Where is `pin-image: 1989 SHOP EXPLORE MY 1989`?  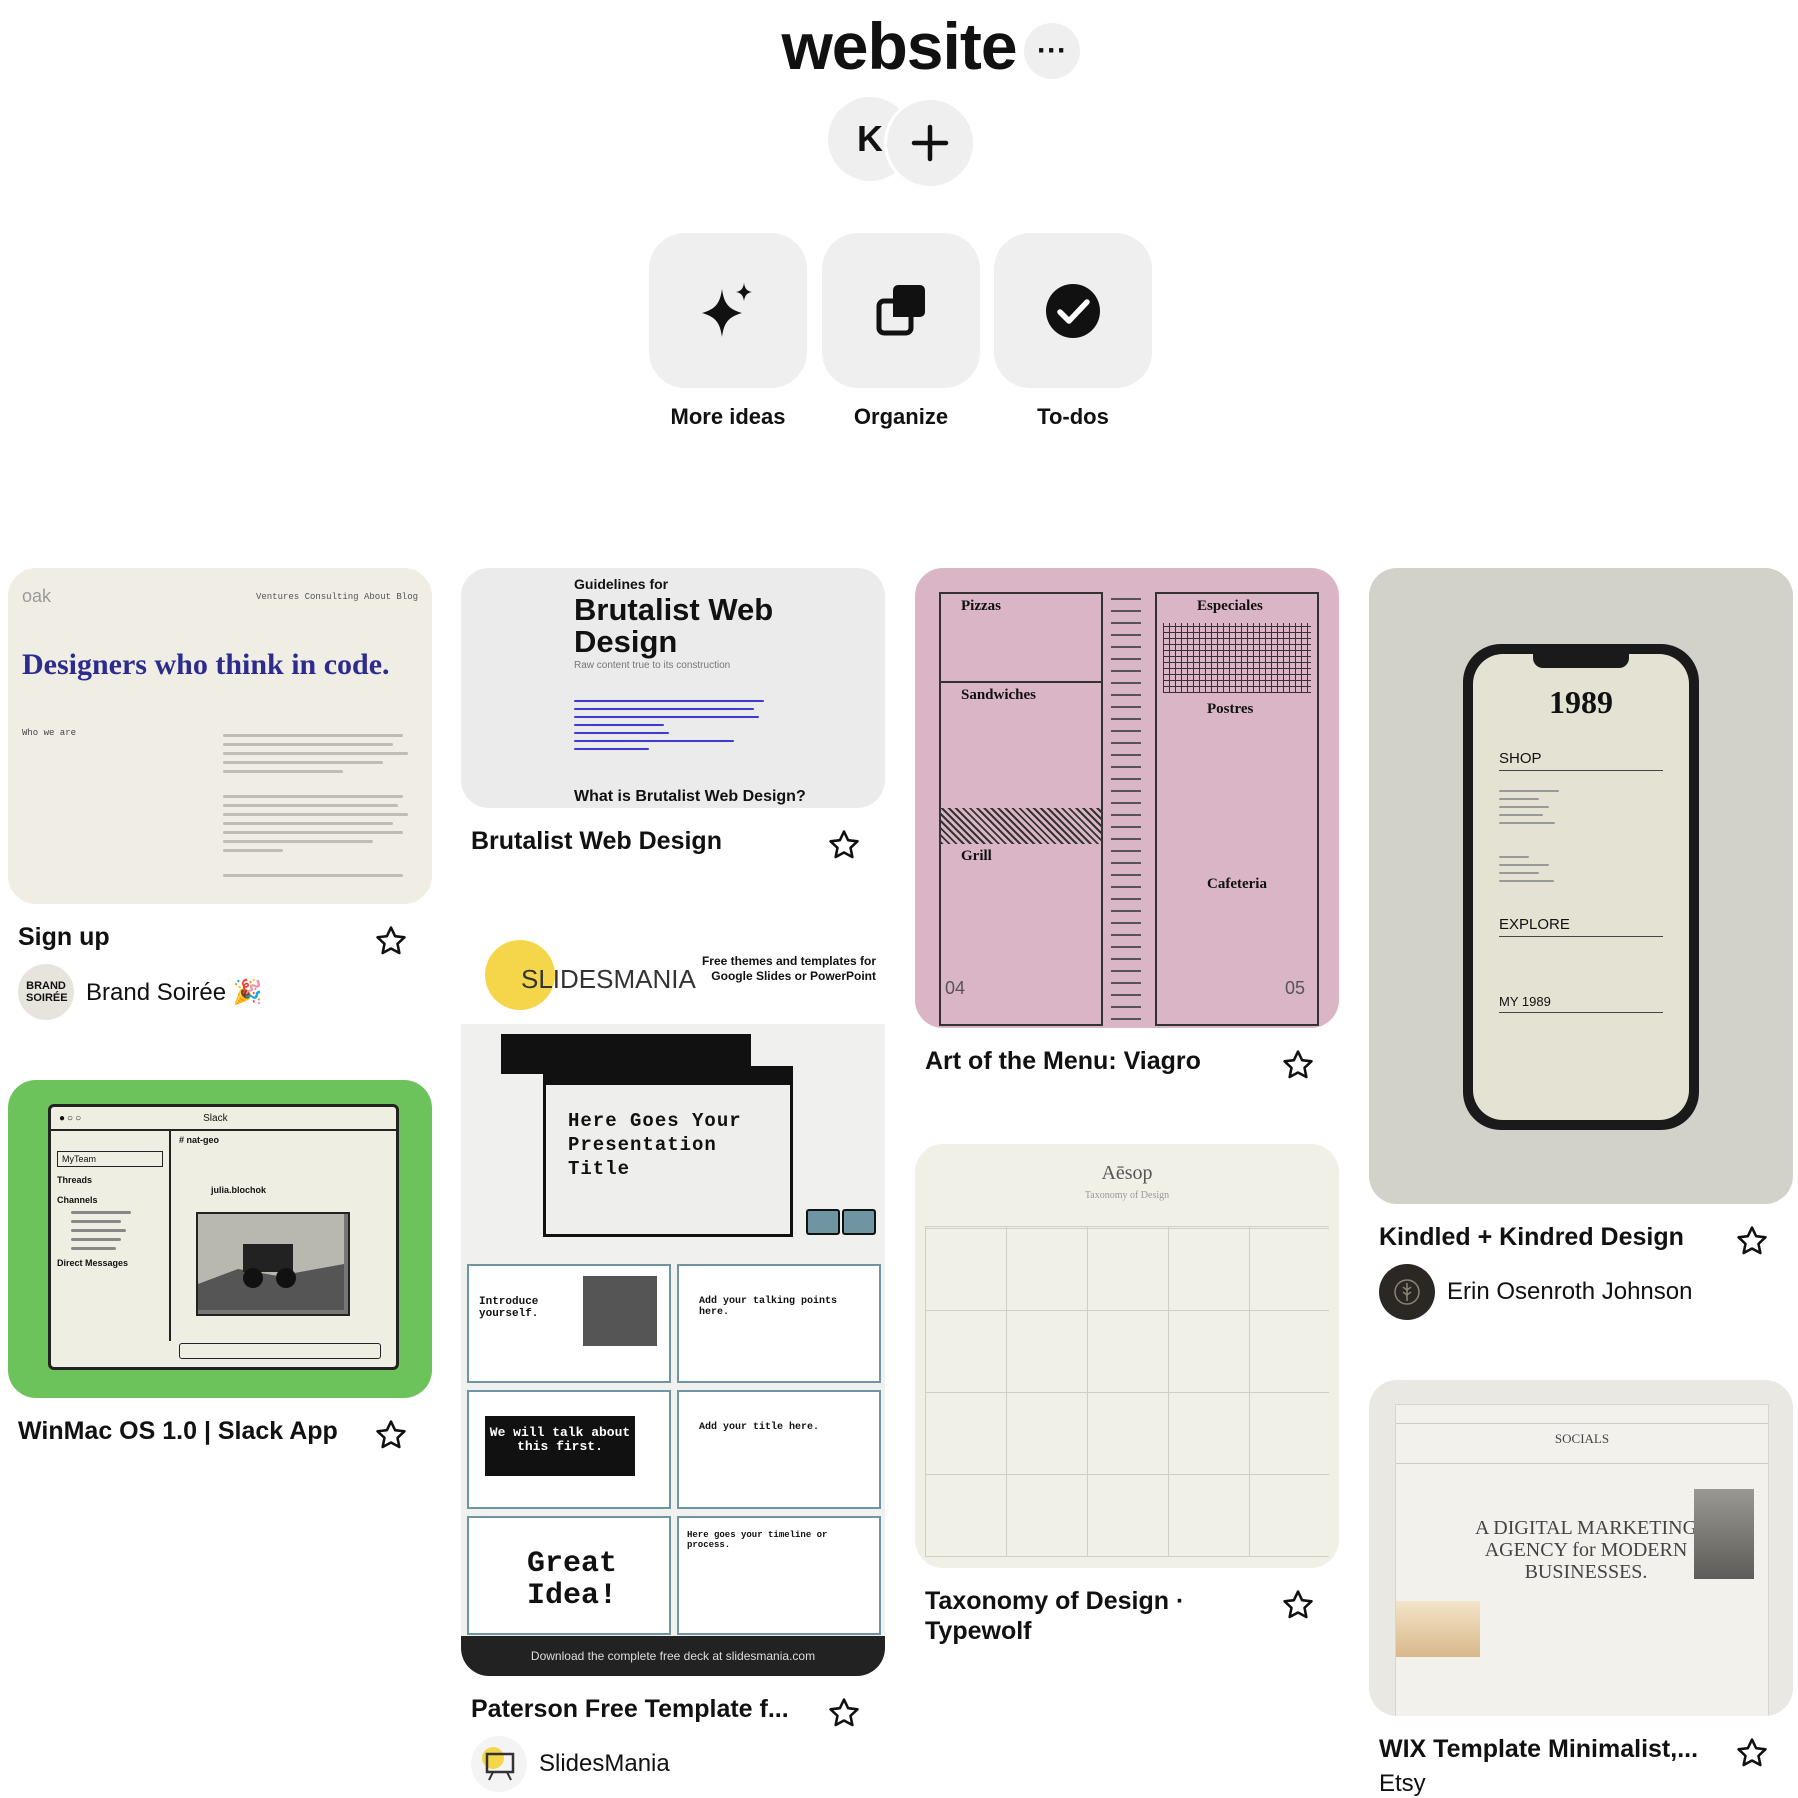
pin-image: 1989 SHOP EXPLORE MY 1989 is located at coordinates (1581, 886).